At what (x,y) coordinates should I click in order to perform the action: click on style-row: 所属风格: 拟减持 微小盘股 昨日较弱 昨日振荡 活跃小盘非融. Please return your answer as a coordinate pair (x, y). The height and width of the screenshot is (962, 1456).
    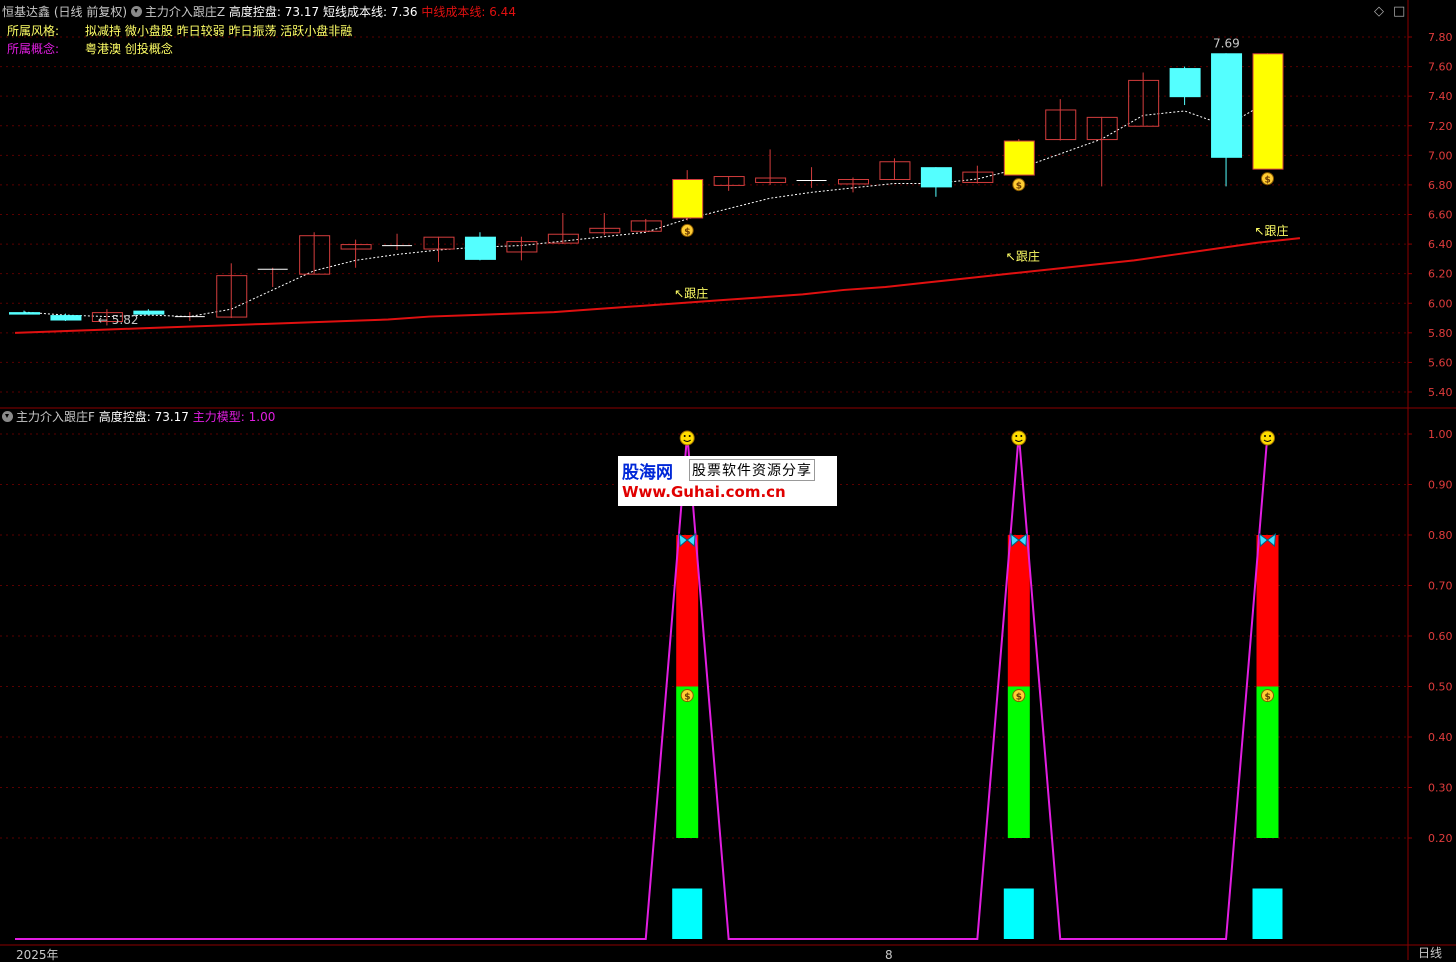
    Looking at the image, I should click on (179, 31).